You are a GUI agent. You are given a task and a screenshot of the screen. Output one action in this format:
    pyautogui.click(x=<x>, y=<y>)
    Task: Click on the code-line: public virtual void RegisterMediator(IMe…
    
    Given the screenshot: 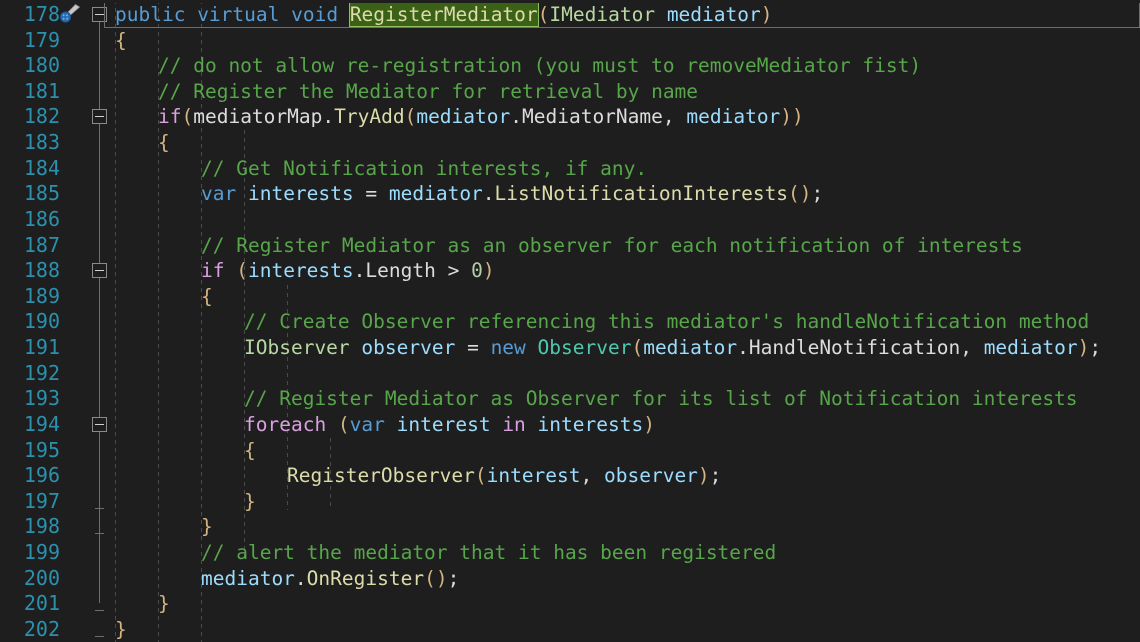 What is the action you would take?
    pyautogui.click(x=443, y=15)
    